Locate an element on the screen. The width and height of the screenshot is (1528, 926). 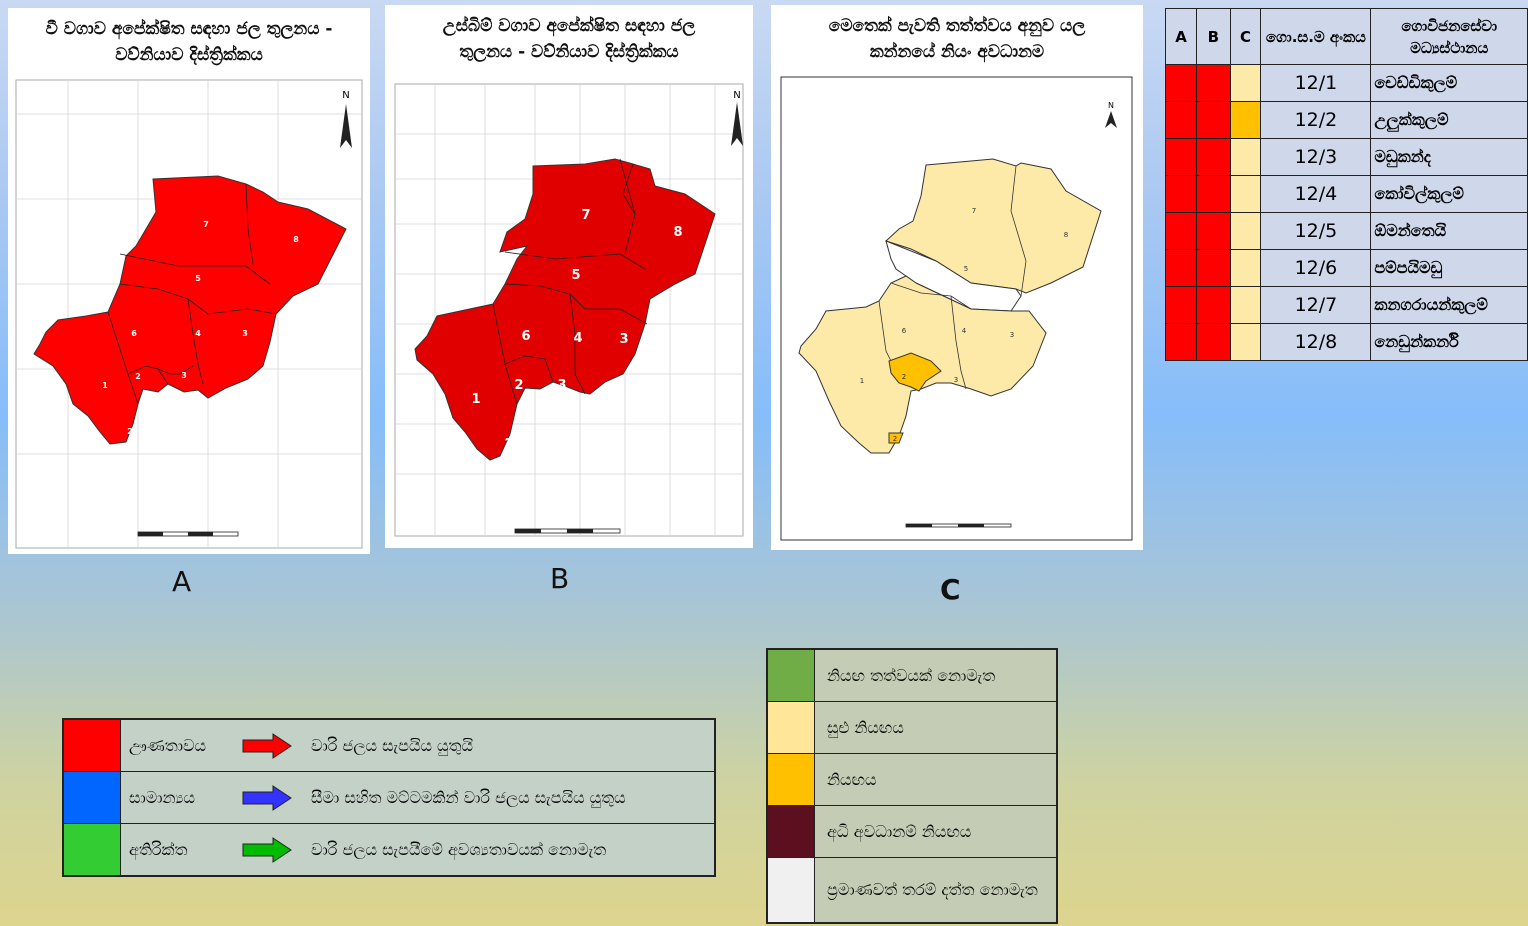
asc-number: 12/5 is located at coordinates (1316, 231).